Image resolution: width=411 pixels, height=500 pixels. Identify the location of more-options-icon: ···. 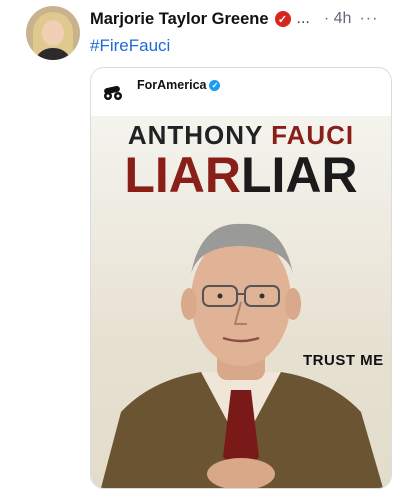
(368, 19).